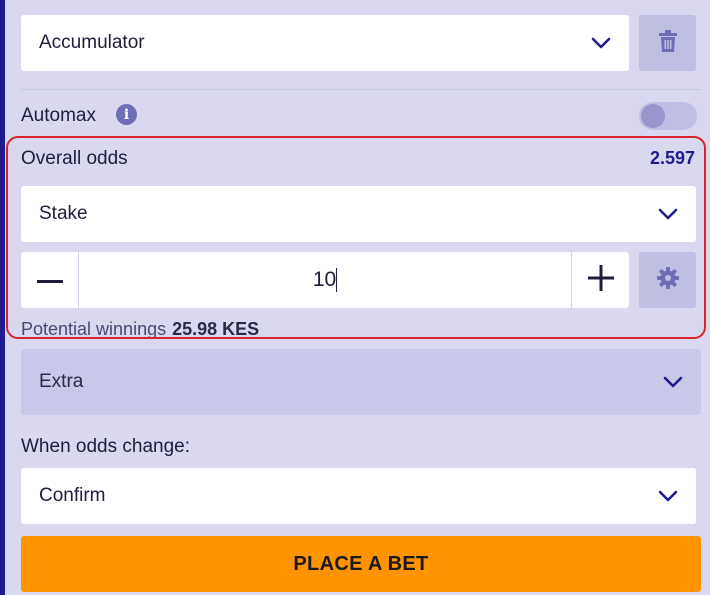 The width and height of the screenshot is (710, 595). Describe the element at coordinates (216, 329) in the screenshot. I see `potential-winnings-amount: 25.98 KES` at that location.